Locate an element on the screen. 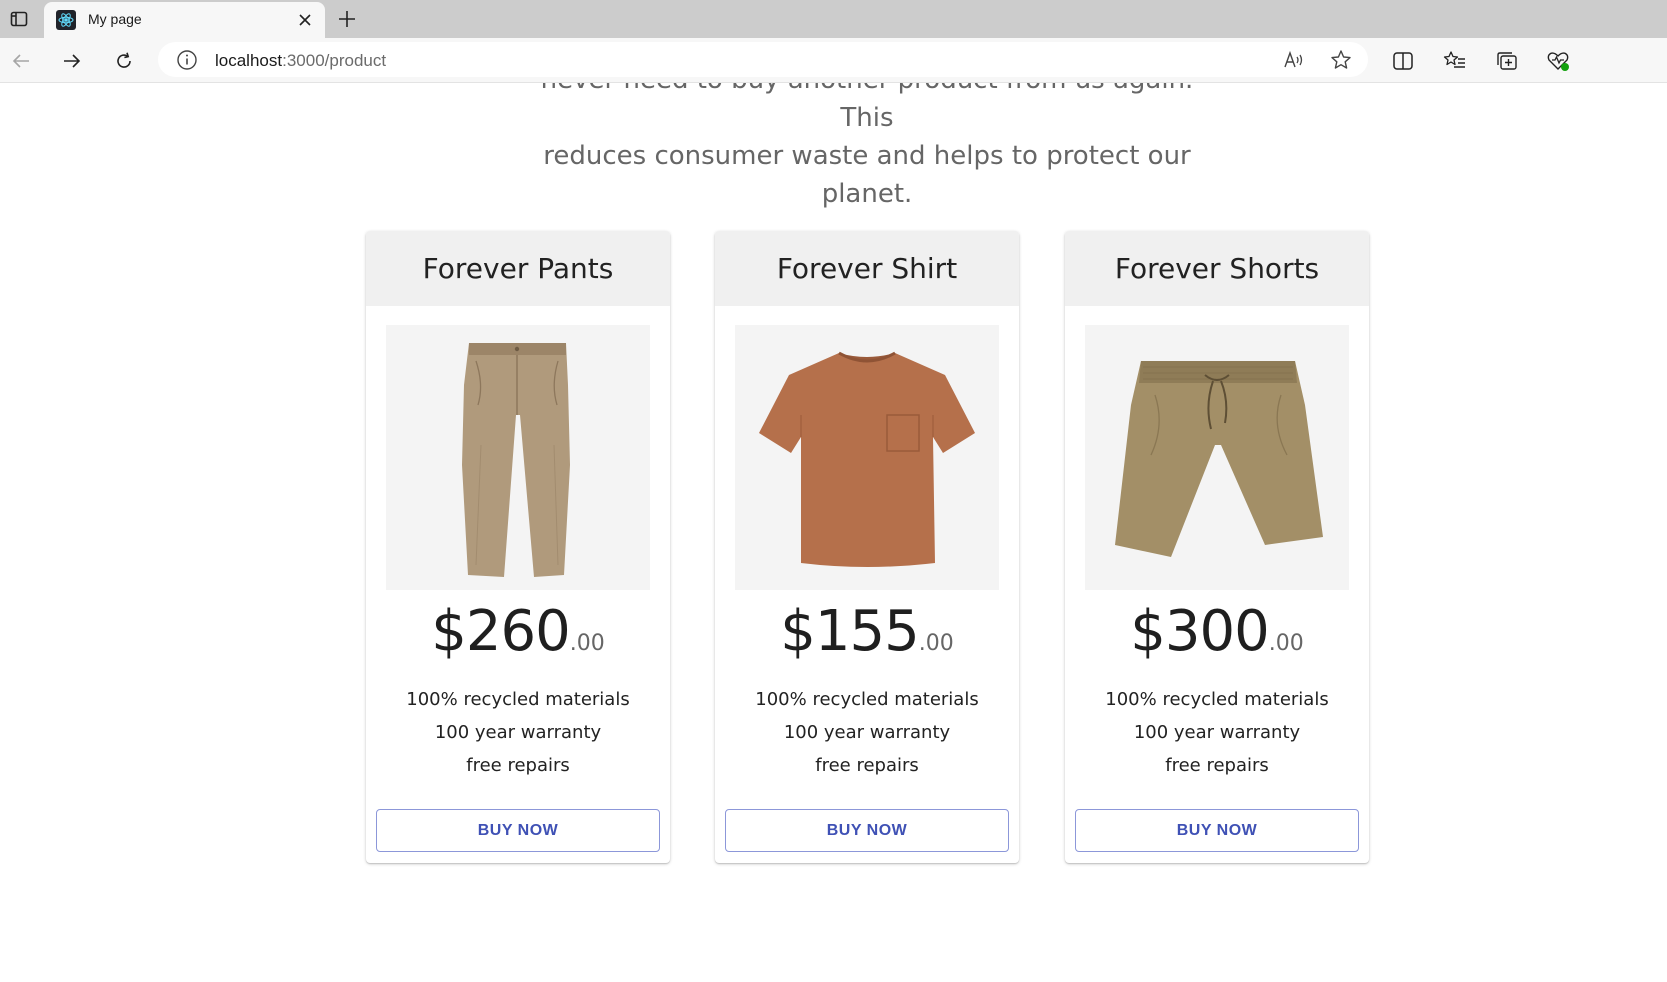 The width and height of the screenshot is (1667, 982). product-image-pants is located at coordinates (518, 457).